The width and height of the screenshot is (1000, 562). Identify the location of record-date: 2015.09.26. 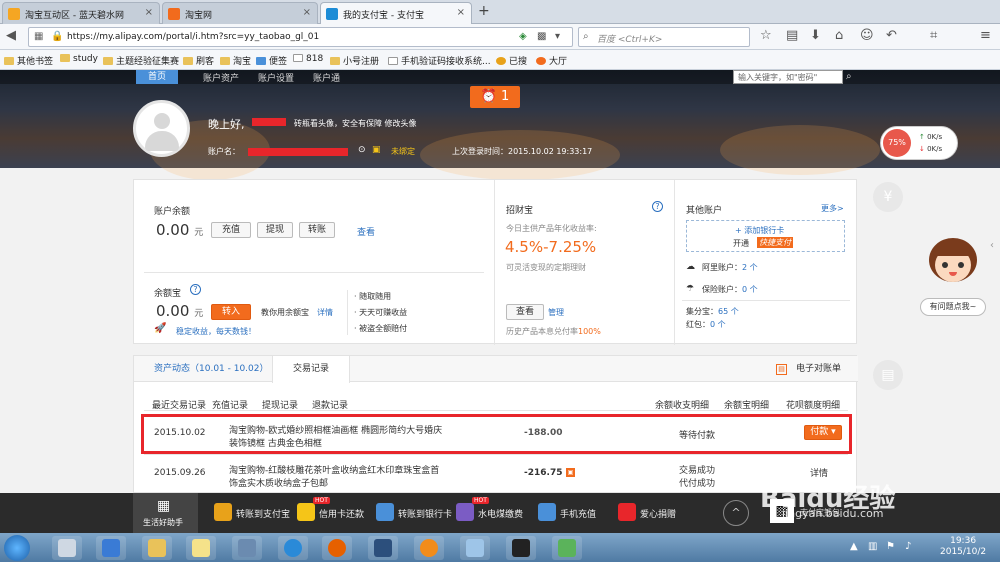
(180, 473).